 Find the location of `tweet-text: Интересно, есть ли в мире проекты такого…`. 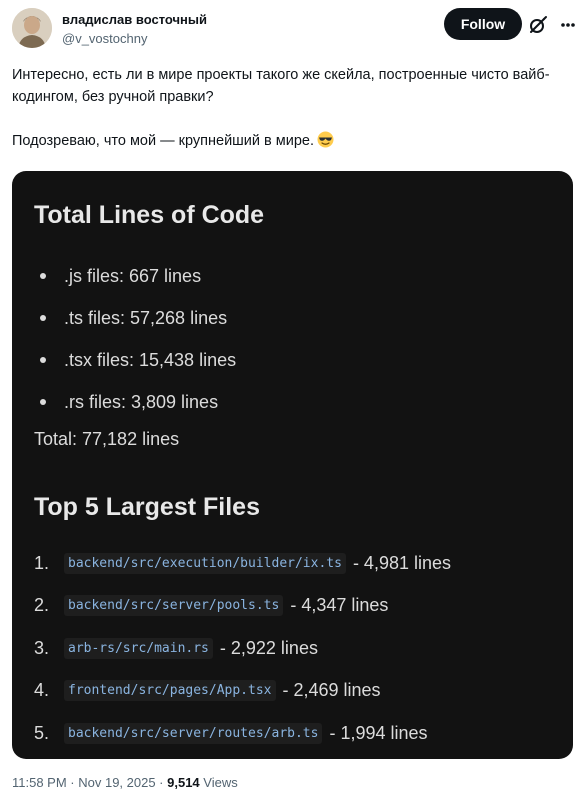

tweet-text: Интересно, есть ли в мире проекты такого… is located at coordinates (292, 108).